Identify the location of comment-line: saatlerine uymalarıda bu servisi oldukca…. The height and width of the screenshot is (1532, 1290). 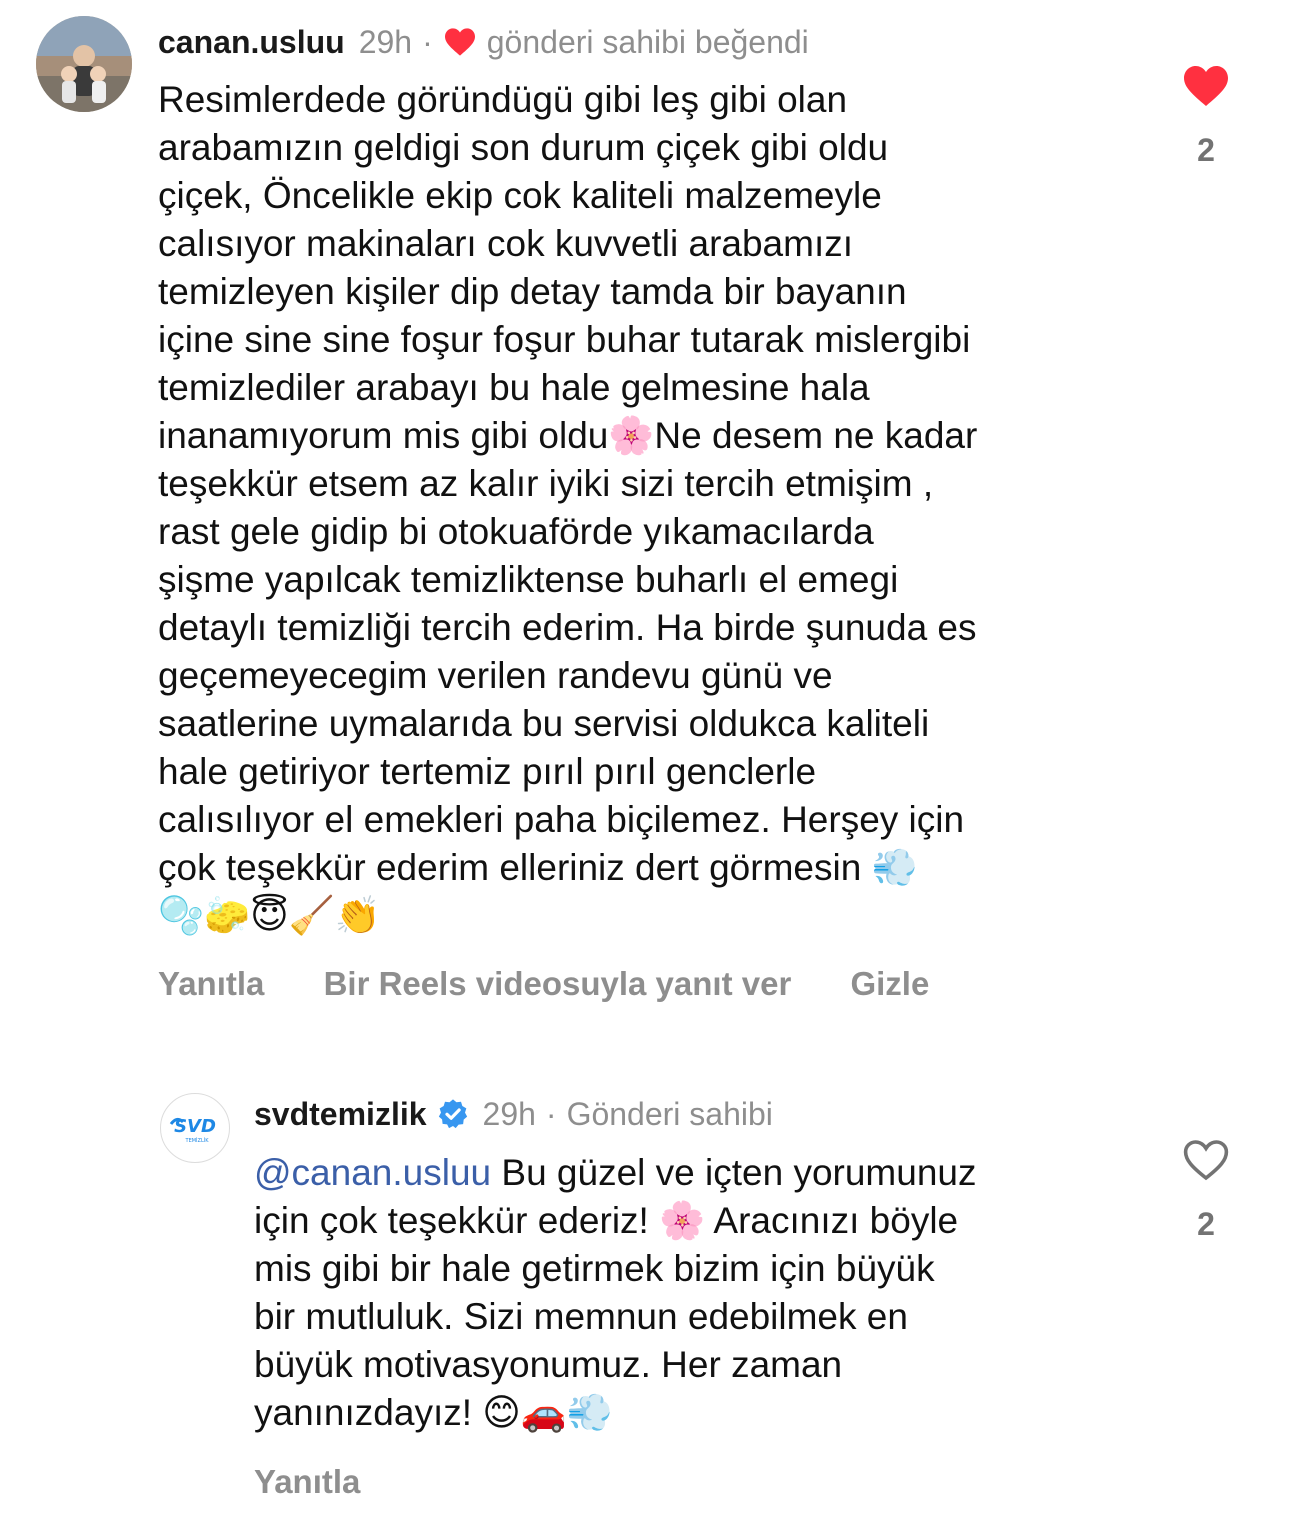
(544, 723).